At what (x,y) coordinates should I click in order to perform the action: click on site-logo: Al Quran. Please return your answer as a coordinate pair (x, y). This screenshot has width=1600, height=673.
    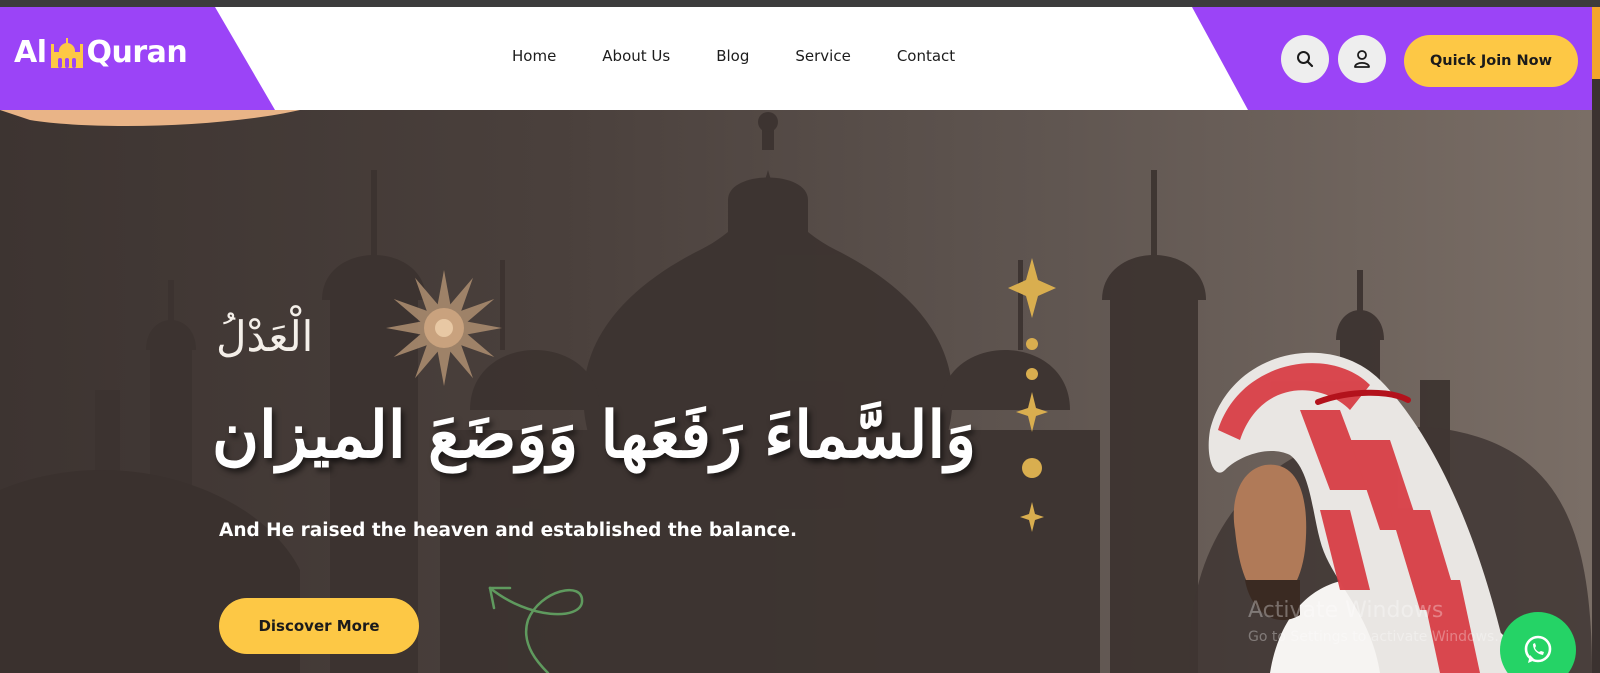
    Looking at the image, I should click on (101, 52).